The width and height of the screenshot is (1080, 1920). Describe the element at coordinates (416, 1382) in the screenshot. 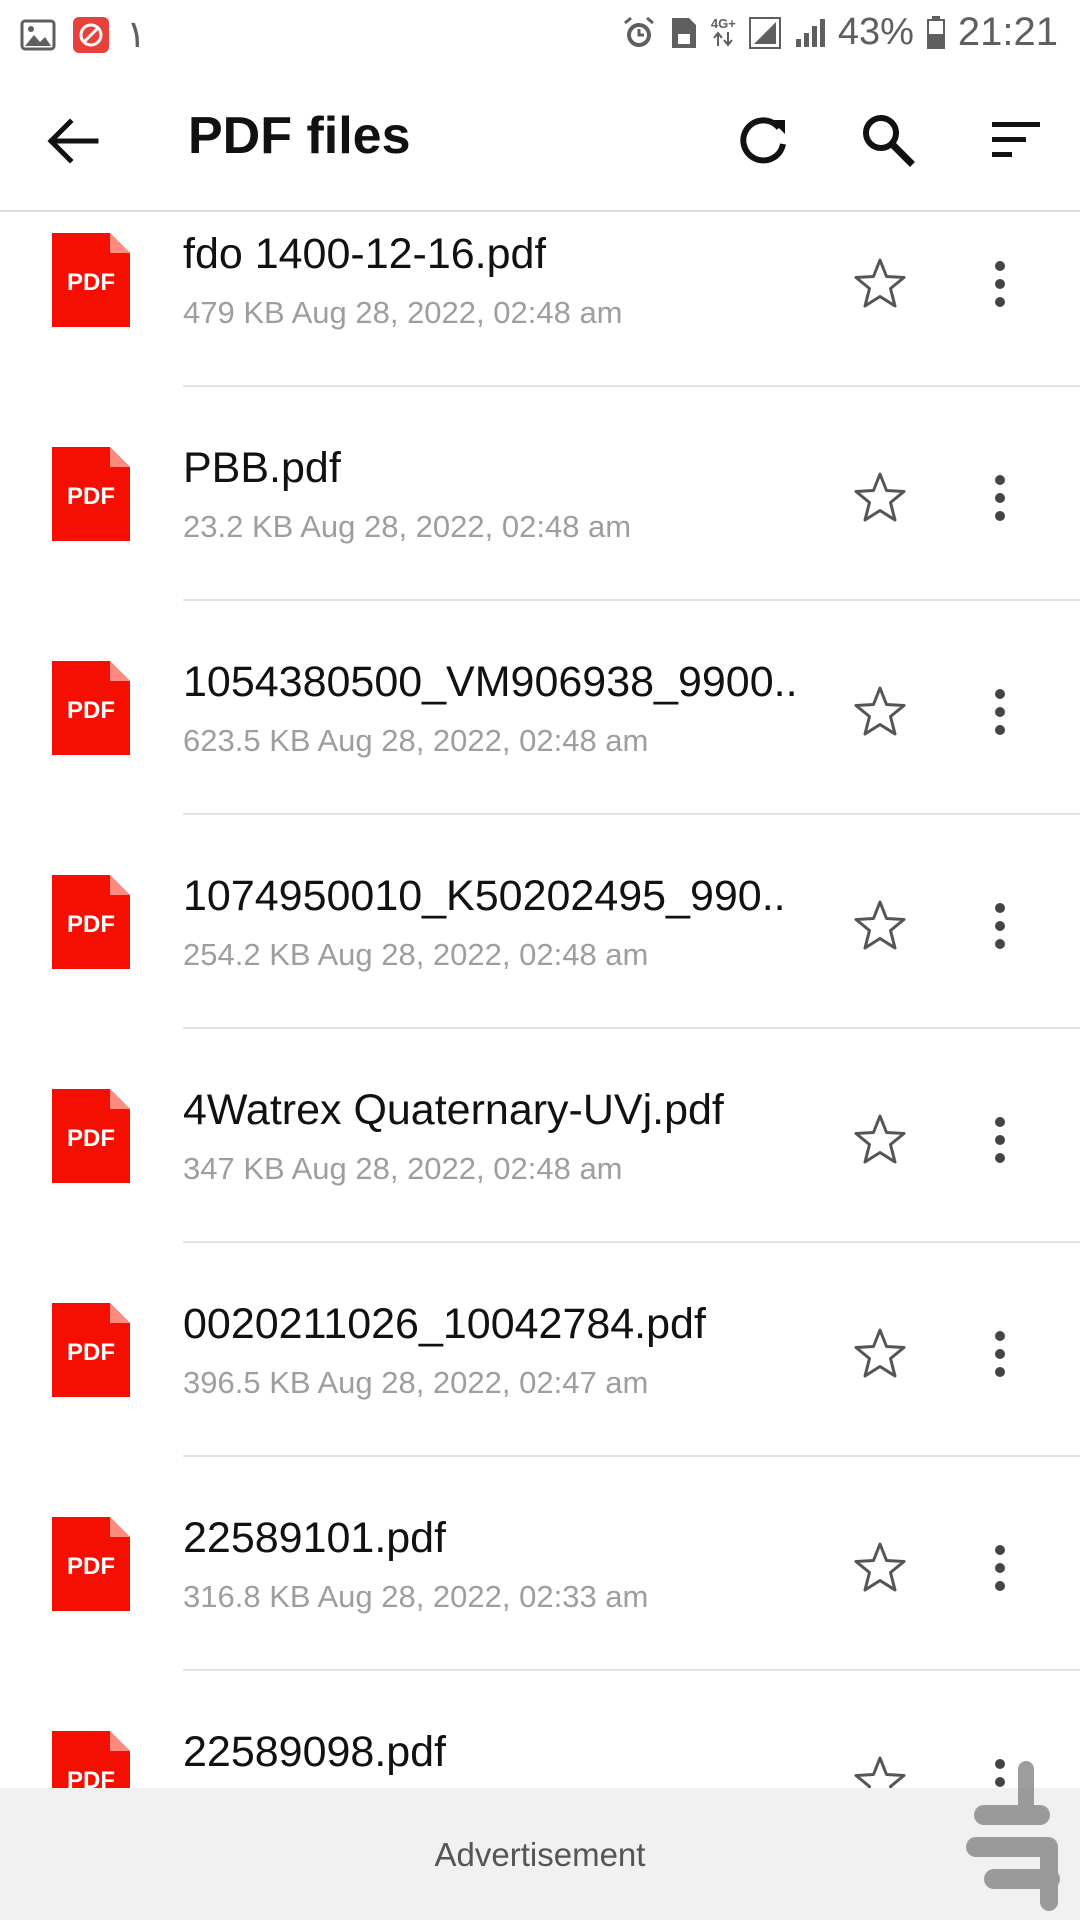

I see `file-meta: 396.5 KB Aug 28, 2022, 02:47 am` at that location.